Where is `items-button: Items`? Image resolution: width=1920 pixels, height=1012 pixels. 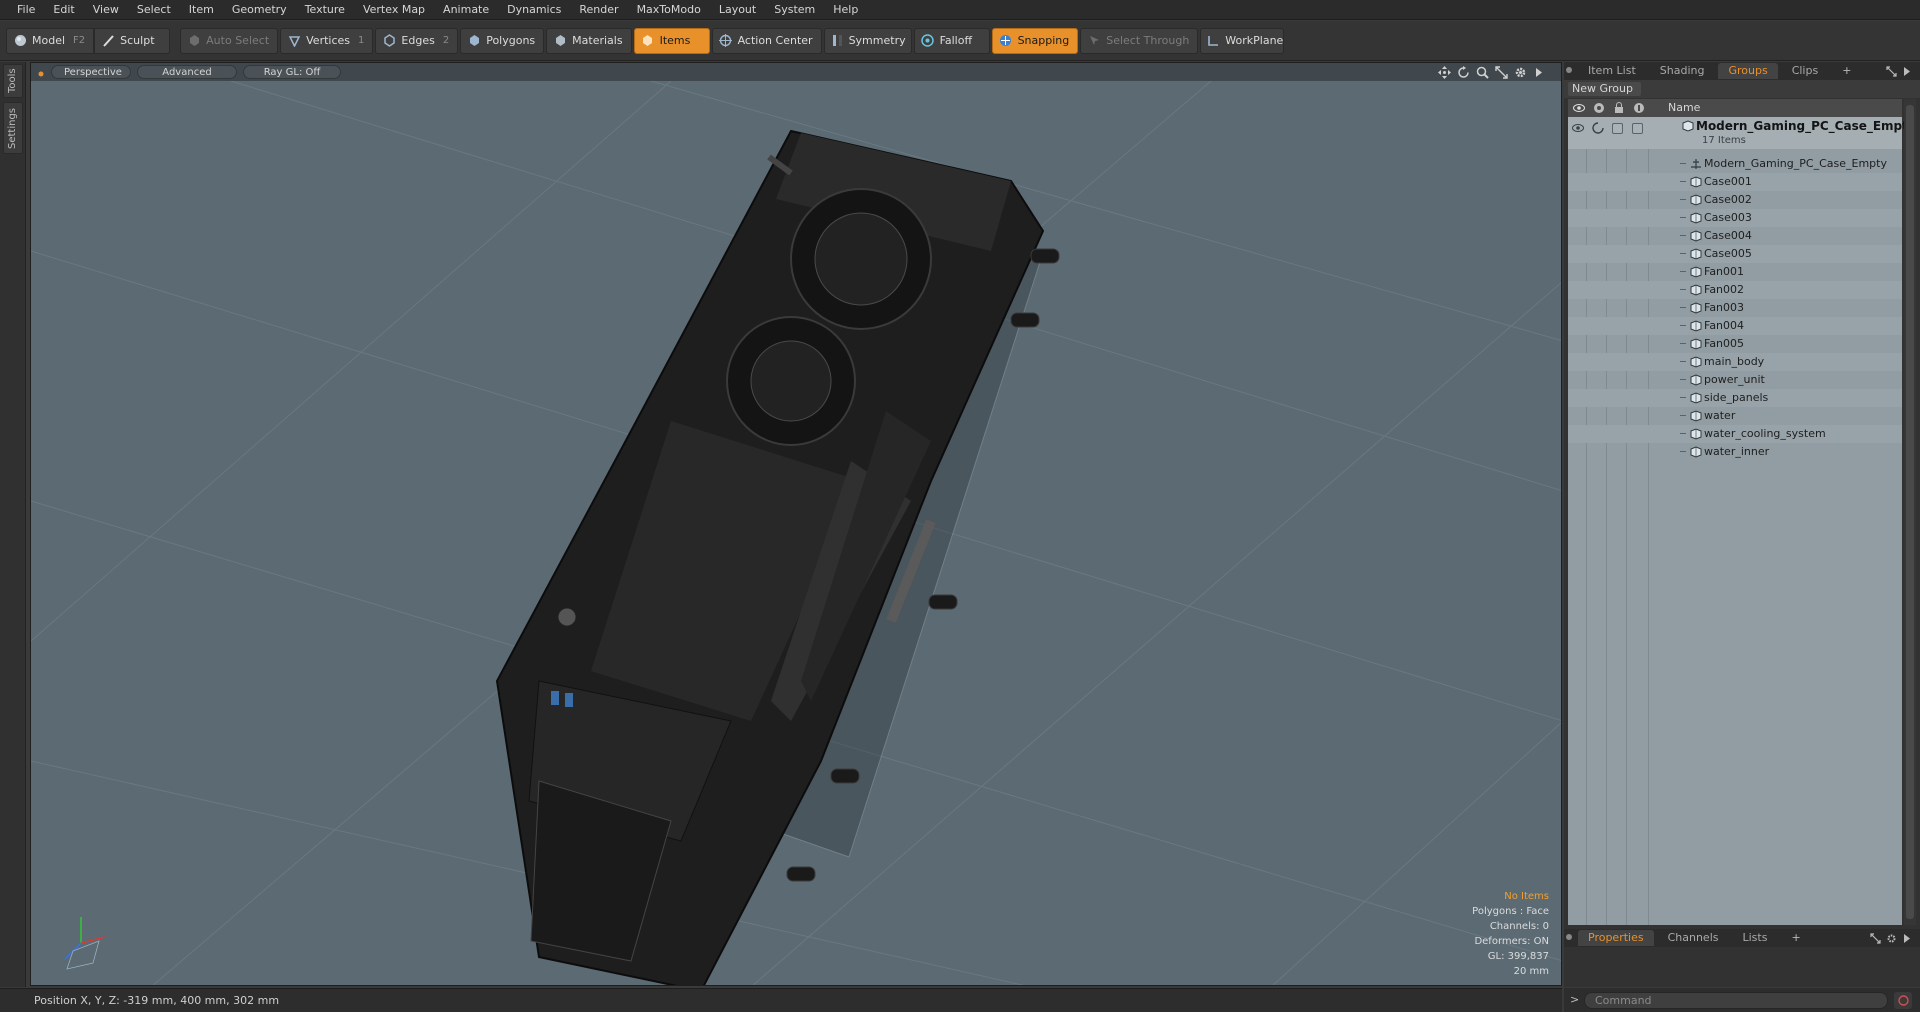 items-button: Items is located at coordinates (671, 40).